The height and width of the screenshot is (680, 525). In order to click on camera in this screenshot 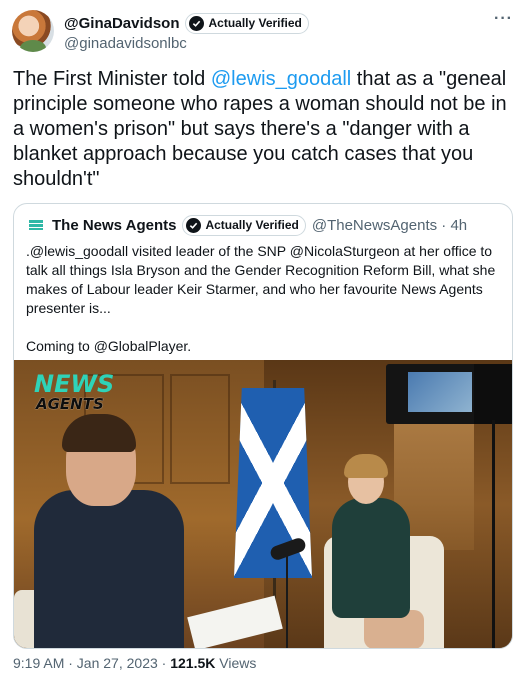, I will do `click(493, 394)`.